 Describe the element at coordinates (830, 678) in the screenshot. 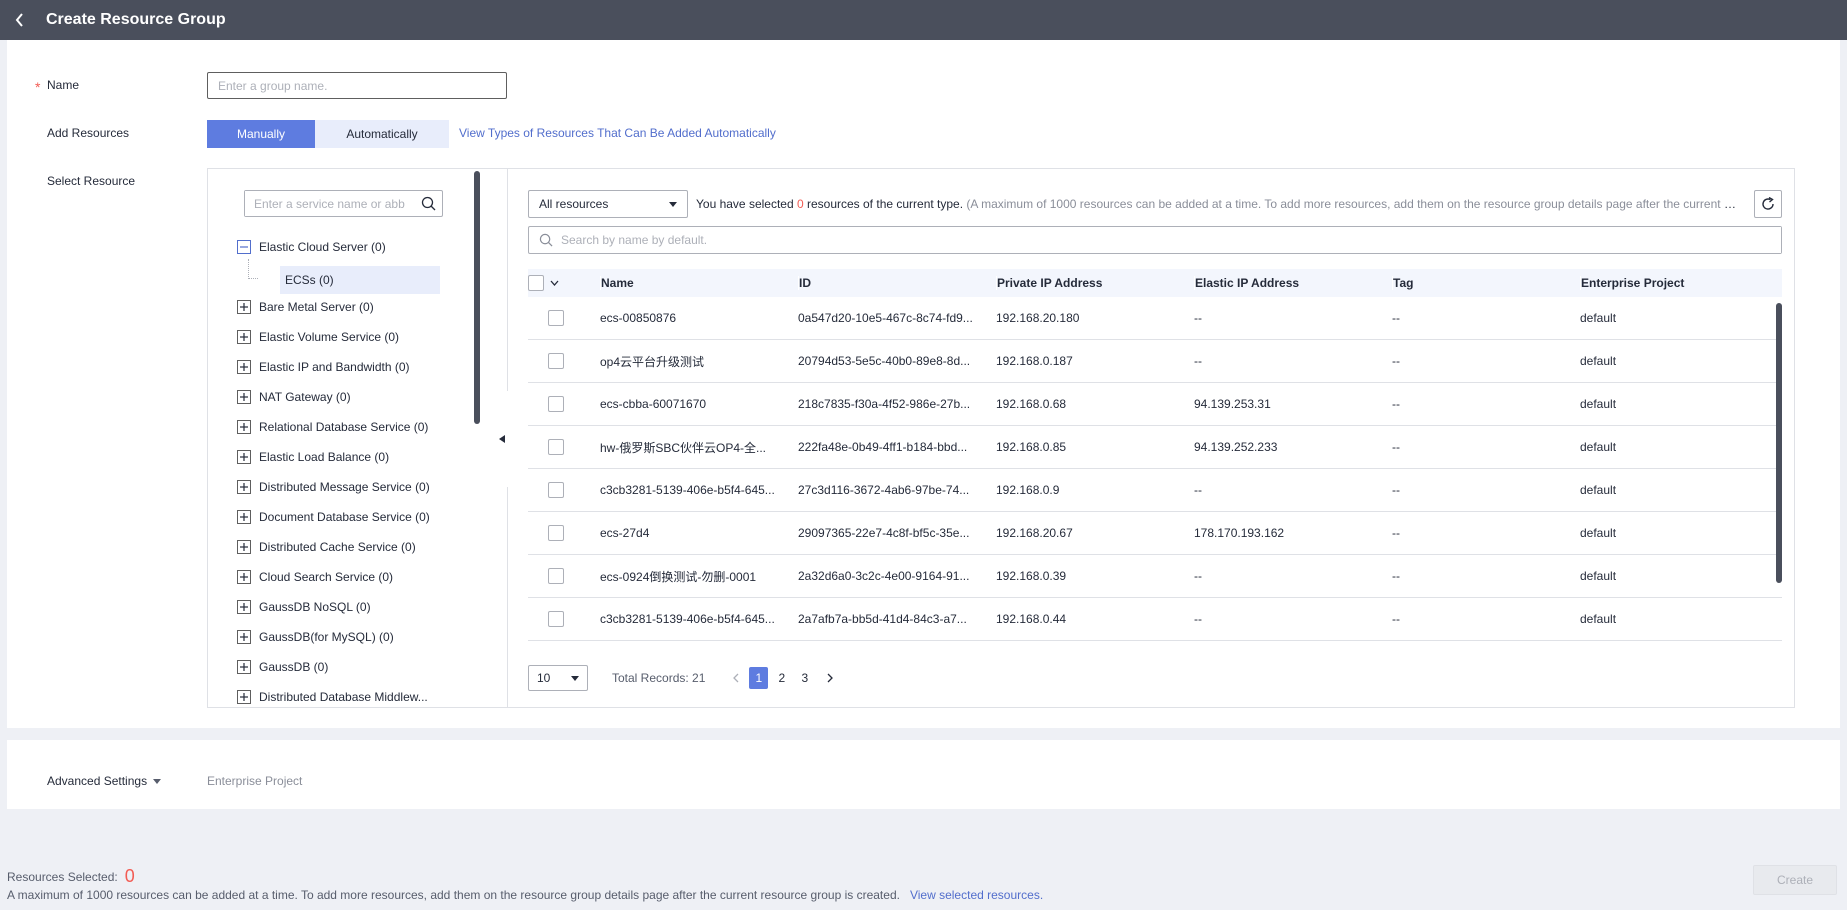

I see `next-page-button` at that location.